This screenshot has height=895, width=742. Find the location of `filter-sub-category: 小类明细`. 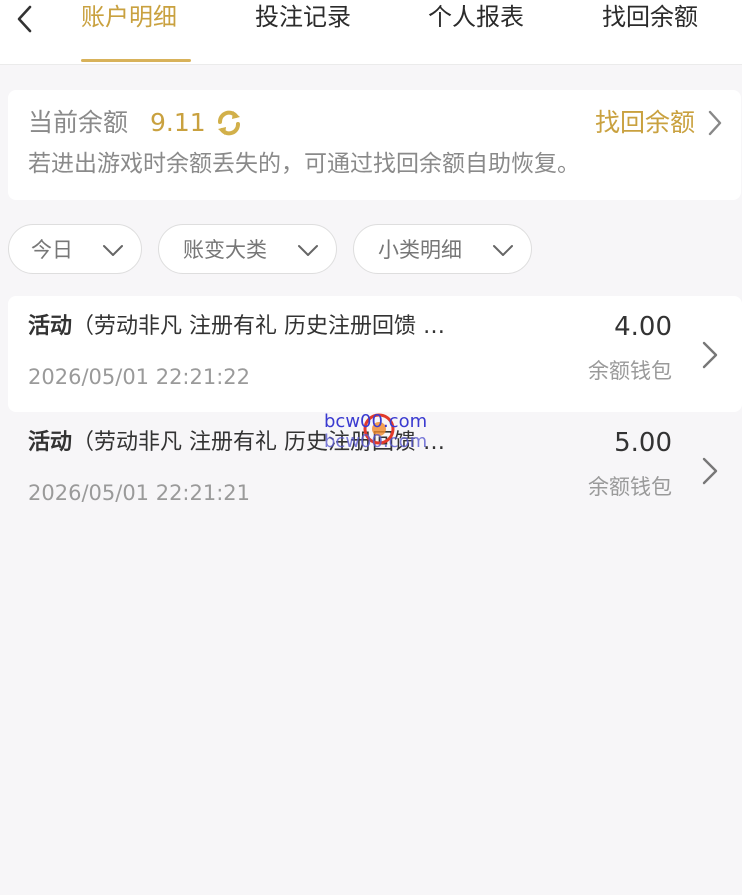

filter-sub-category: 小类明细 is located at coordinates (442, 249).